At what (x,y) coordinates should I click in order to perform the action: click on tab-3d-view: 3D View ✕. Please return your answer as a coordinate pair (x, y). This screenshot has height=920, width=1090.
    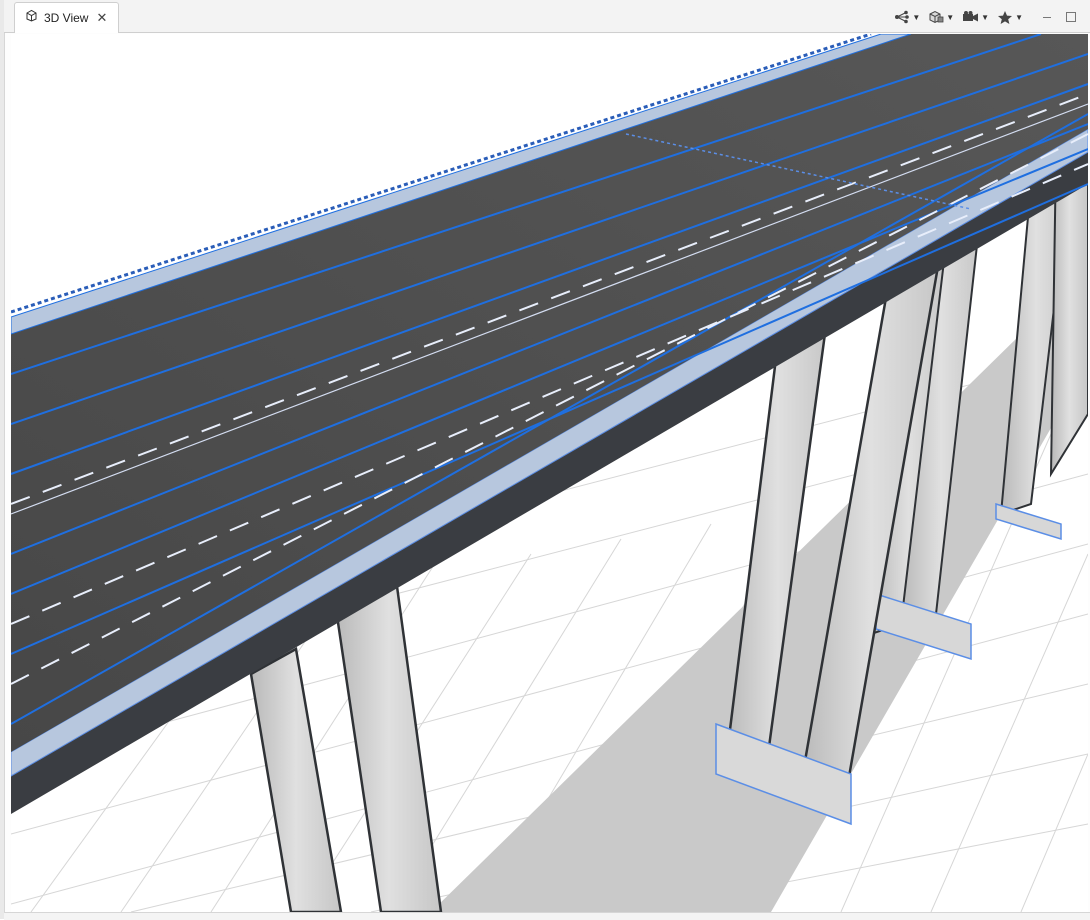
    Looking at the image, I should click on (66, 17).